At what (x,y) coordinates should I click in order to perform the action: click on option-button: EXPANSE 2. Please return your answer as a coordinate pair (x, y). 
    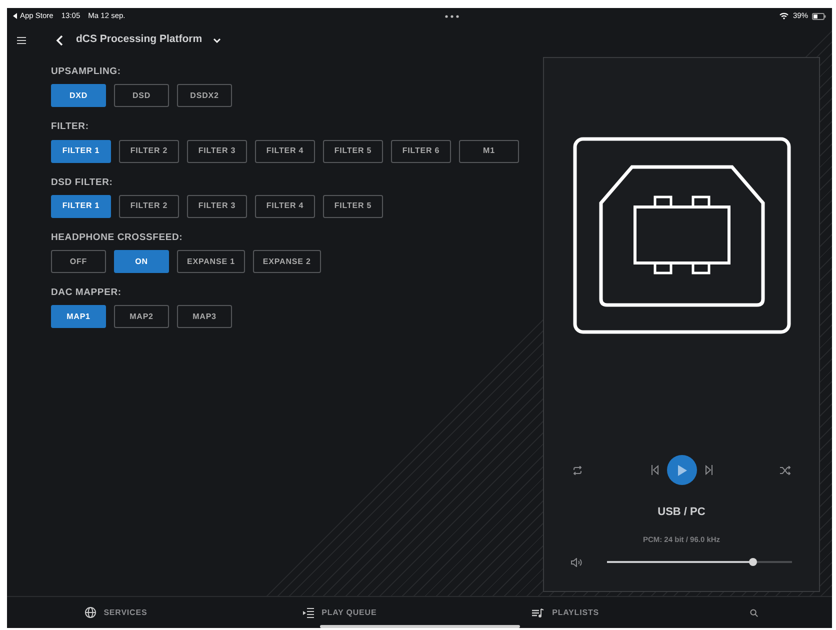
    Looking at the image, I should click on (286, 261).